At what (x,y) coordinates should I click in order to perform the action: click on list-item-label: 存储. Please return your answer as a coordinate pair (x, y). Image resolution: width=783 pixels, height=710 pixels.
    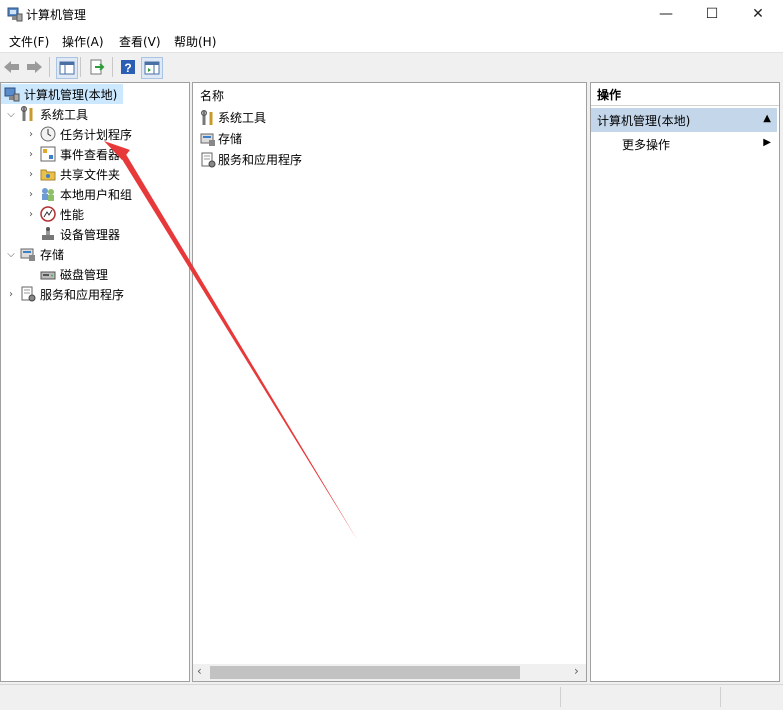
    Looking at the image, I should click on (230, 139).